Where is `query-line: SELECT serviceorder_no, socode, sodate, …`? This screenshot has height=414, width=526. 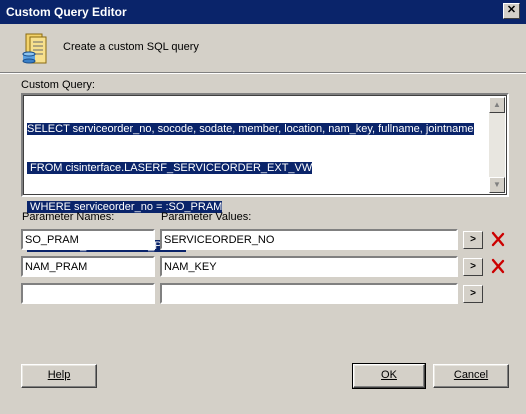 query-line: SELECT serviceorder_no, socode, sodate, … is located at coordinates (250, 129).